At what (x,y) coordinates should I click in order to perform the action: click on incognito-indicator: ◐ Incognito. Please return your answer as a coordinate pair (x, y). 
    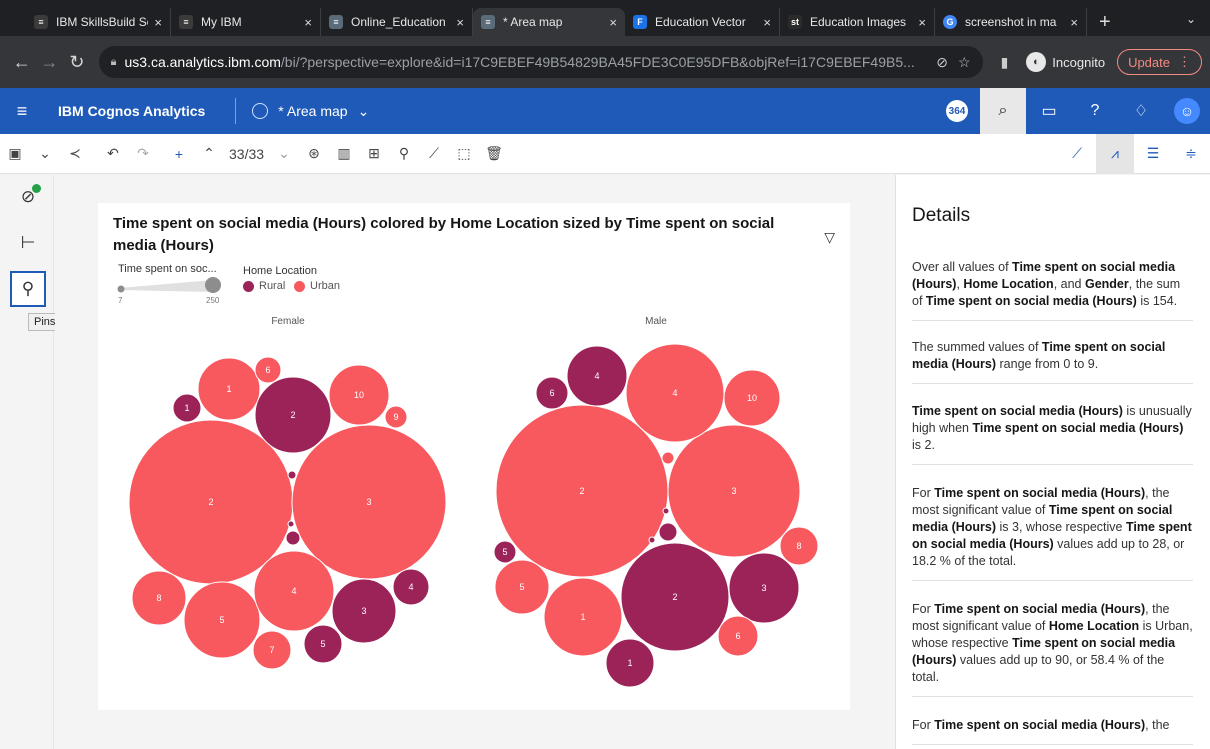
    Looking at the image, I should click on (1065, 62).